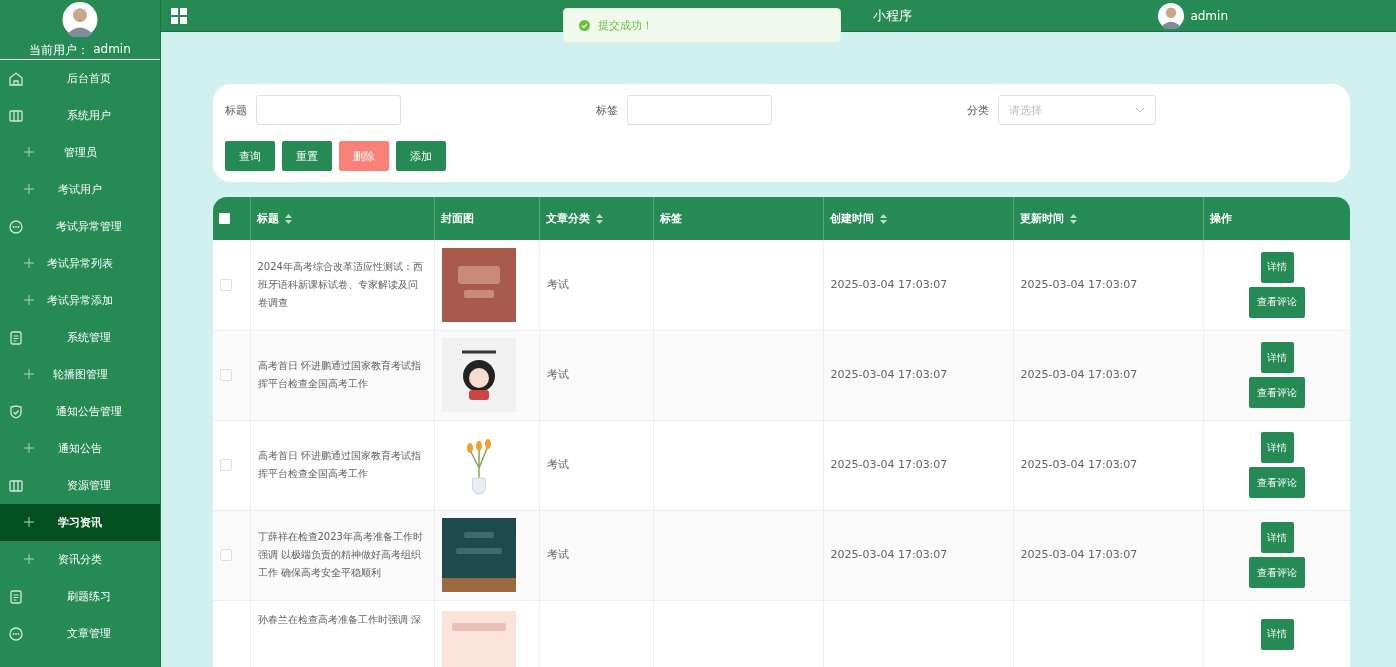 The height and width of the screenshot is (667, 1396). Describe the element at coordinates (457, 218) in the screenshot. I see `column-header: 封面图` at that location.